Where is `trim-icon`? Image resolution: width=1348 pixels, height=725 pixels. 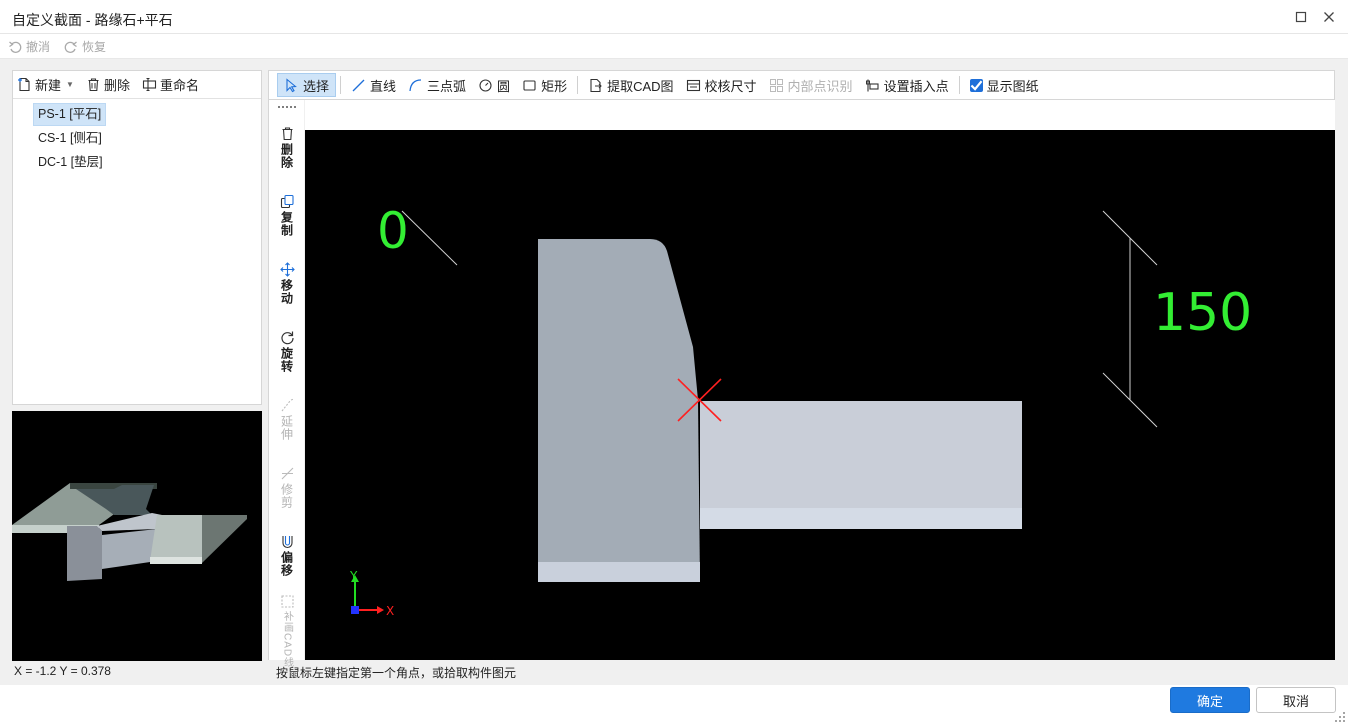
trim-icon is located at coordinates (287, 473).